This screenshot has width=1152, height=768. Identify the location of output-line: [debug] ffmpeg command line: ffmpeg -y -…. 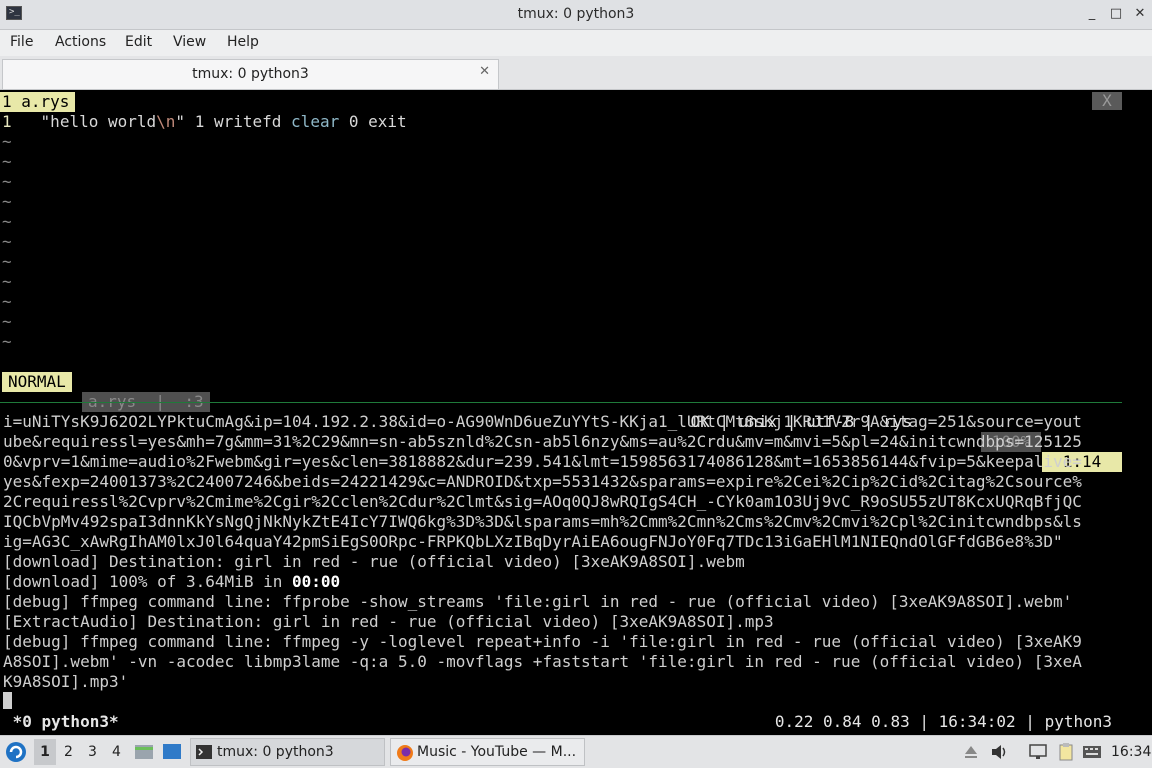
(542, 641).